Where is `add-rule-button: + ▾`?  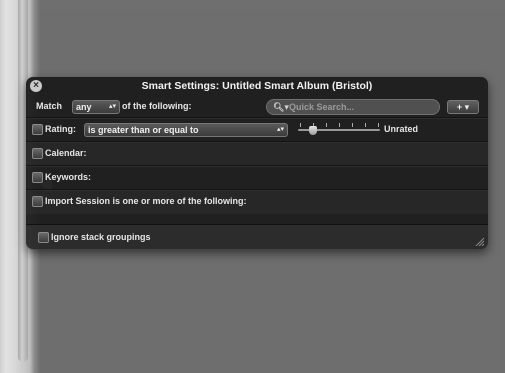 add-rule-button: + ▾ is located at coordinates (463, 107).